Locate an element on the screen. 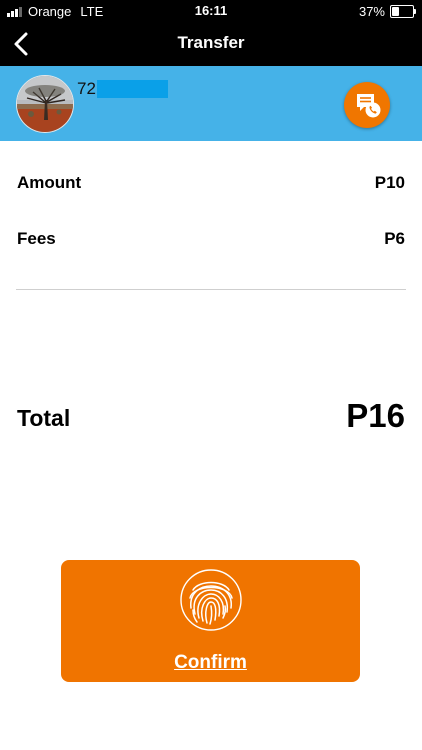  page-title: Transfer is located at coordinates (211, 42).